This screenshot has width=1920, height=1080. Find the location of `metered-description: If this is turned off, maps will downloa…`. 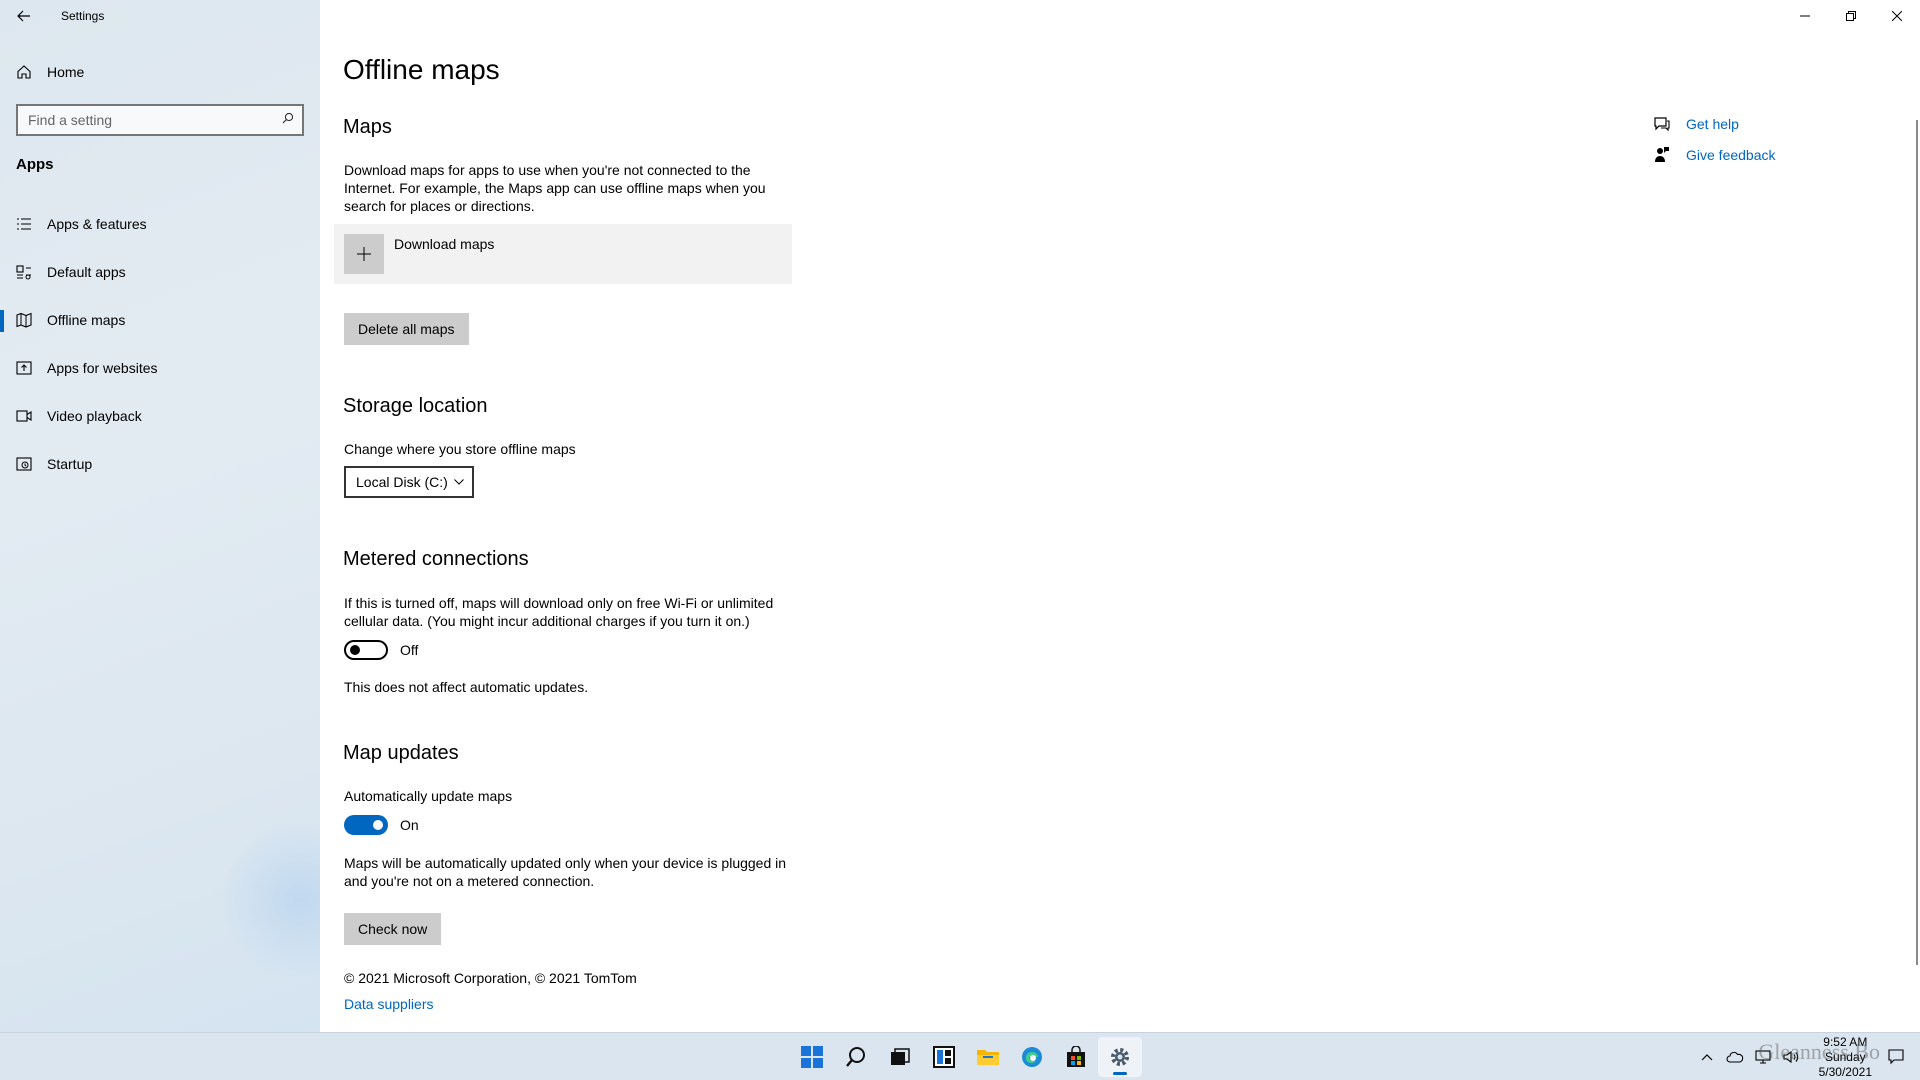

metered-description: If this is turned off, maps will downloa… is located at coordinates (559, 612).